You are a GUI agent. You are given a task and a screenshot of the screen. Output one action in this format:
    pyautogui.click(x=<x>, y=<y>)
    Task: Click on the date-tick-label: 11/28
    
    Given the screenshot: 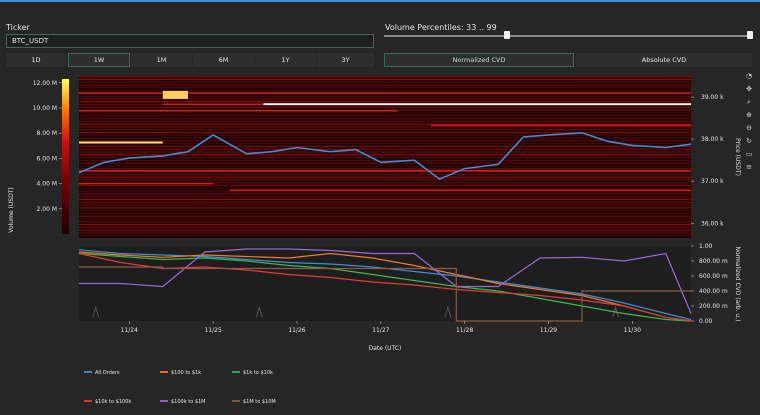 What is the action you would take?
    pyautogui.click(x=464, y=330)
    